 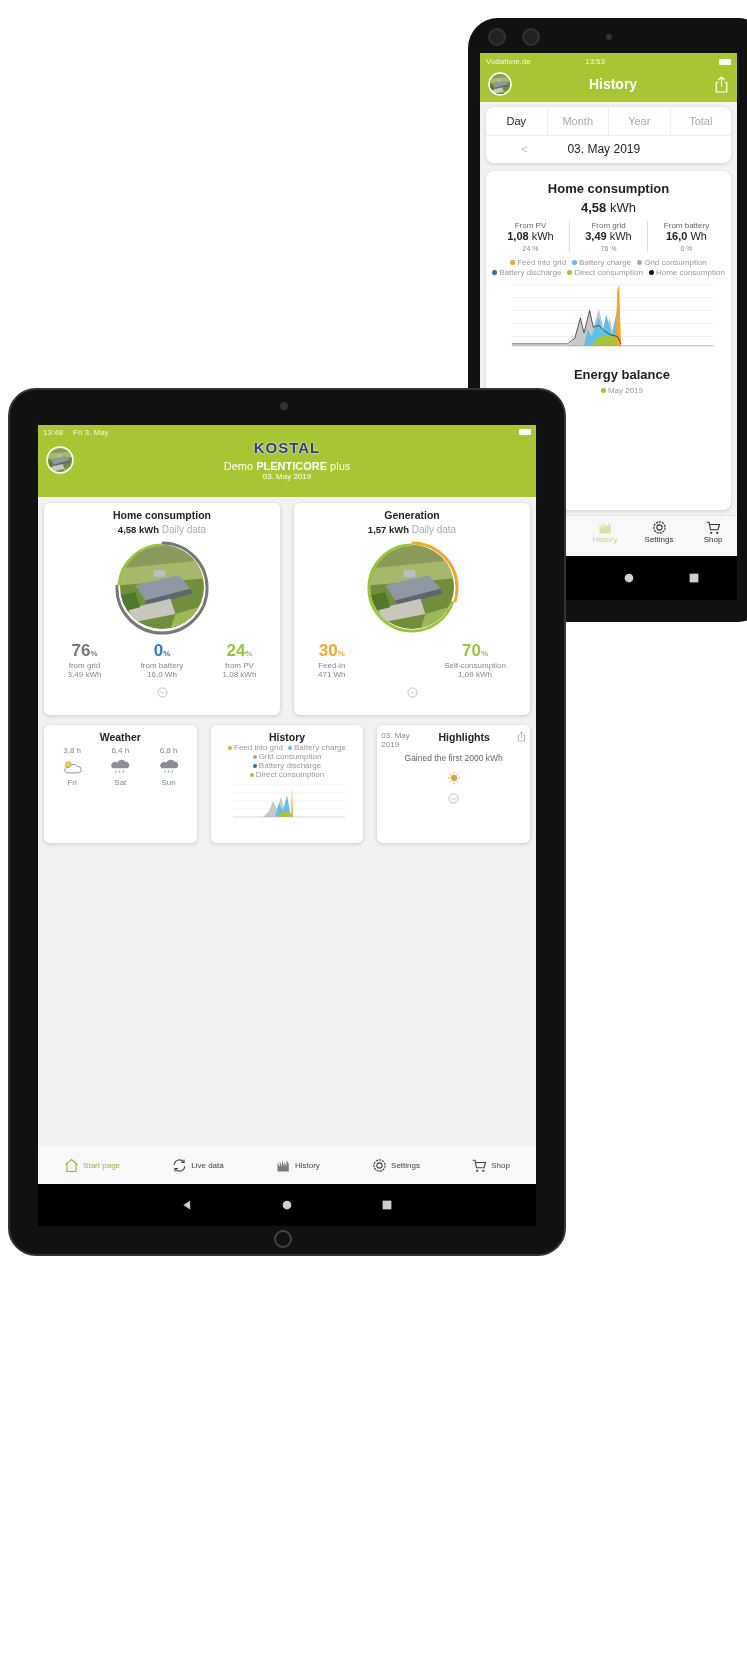 What do you see at coordinates (84, 651) in the screenshot?
I see `percent-value: 76%` at bounding box center [84, 651].